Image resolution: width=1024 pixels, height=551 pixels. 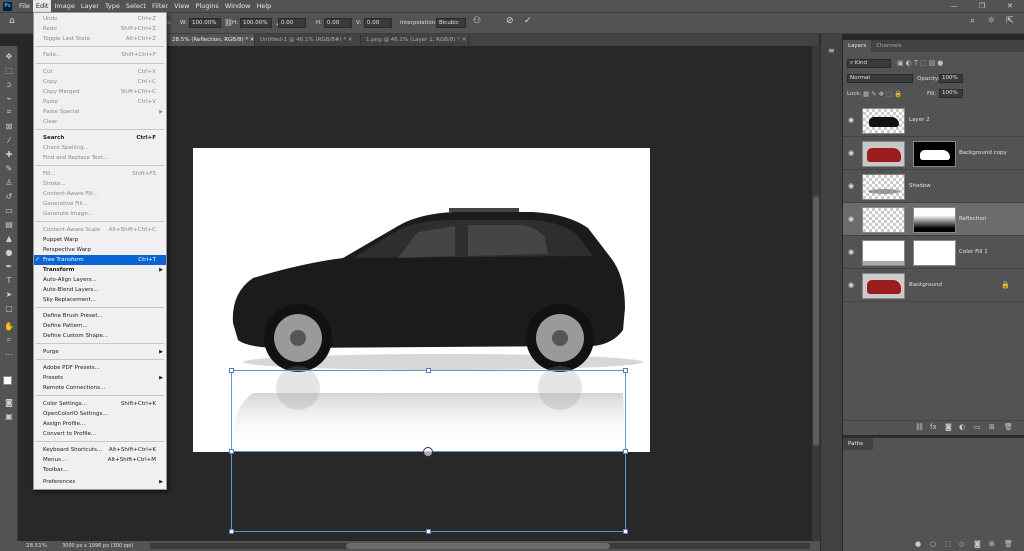 I want to click on menu-item-cut: Cut Ctrl+X, so click(x=100, y=72).